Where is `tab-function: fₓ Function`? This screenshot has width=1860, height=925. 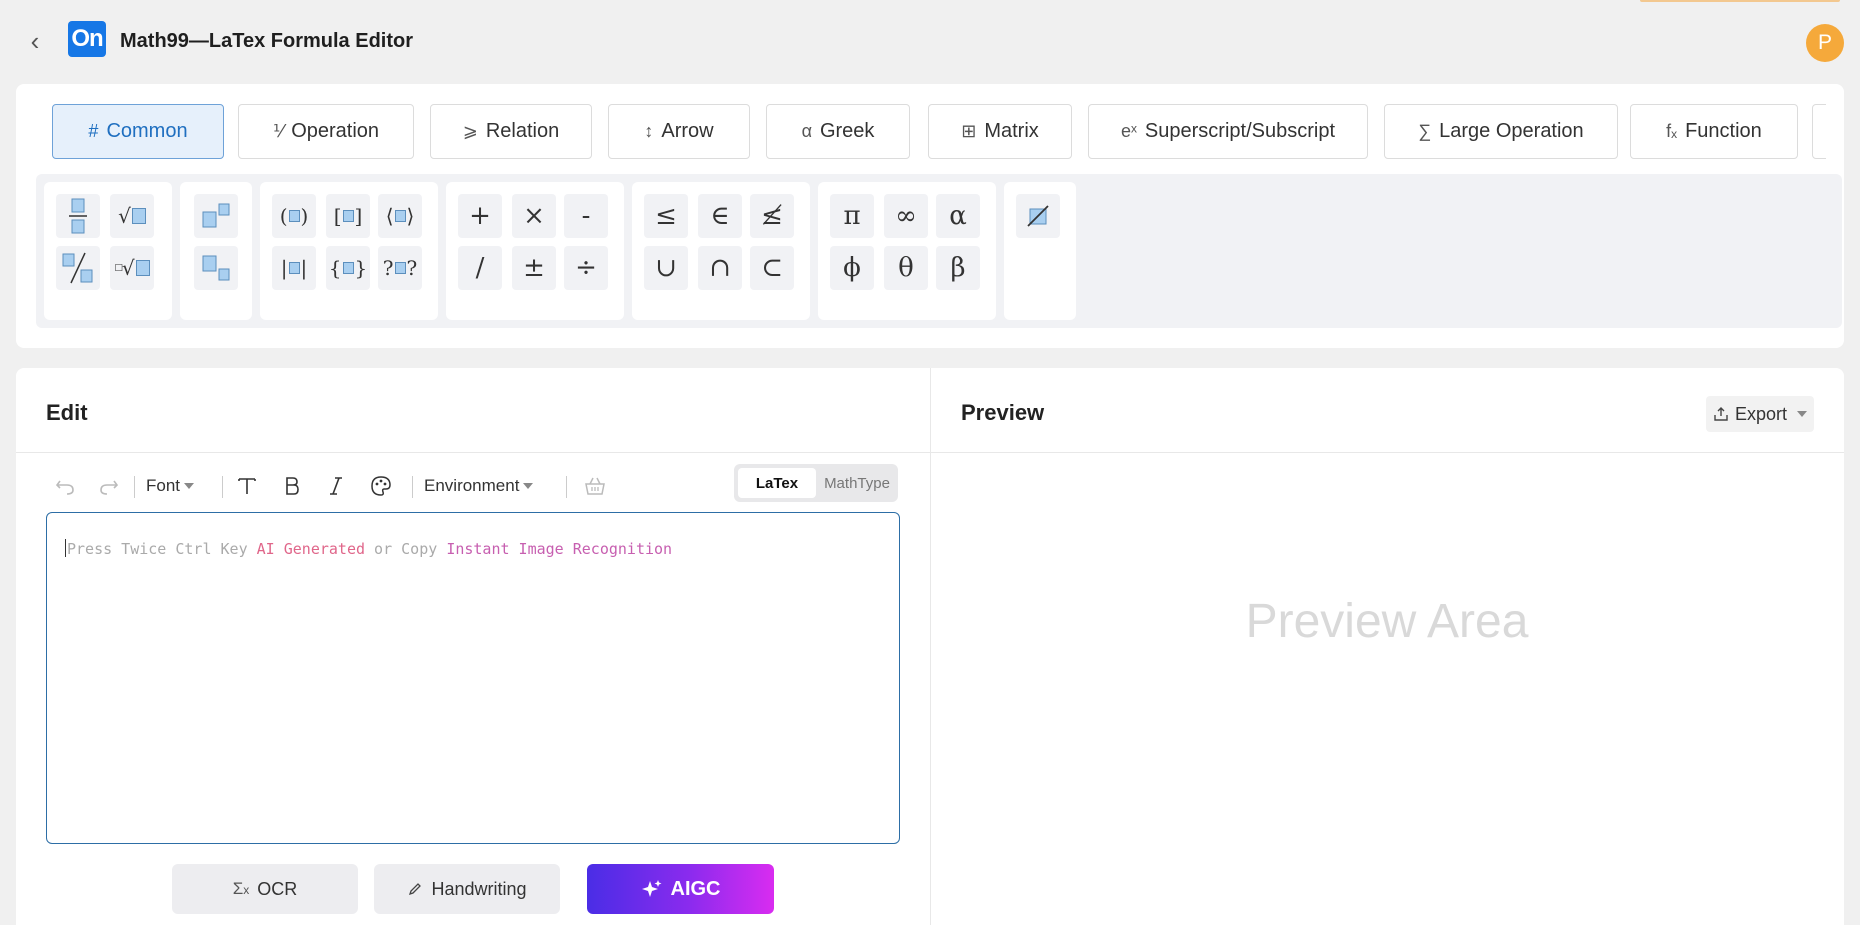
tab-function: fₓ Function is located at coordinates (1714, 131).